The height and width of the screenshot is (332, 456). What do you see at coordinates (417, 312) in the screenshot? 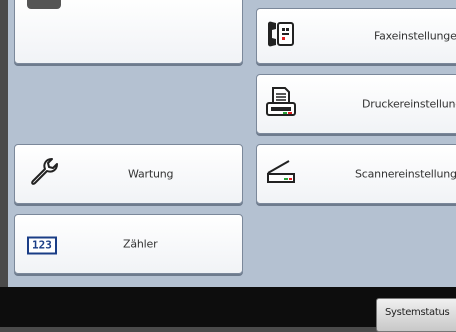
I see `system-status-label: Systemstatus` at bounding box center [417, 312].